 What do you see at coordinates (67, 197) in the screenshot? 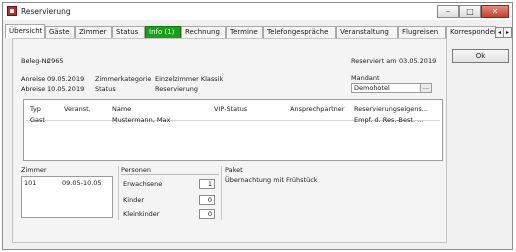
I see `zimmer-list: 101 09.05-10.05` at bounding box center [67, 197].